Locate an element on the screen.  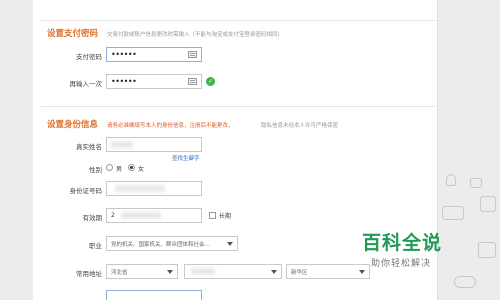
gender-male-radio is located at coordinates (109, 167).